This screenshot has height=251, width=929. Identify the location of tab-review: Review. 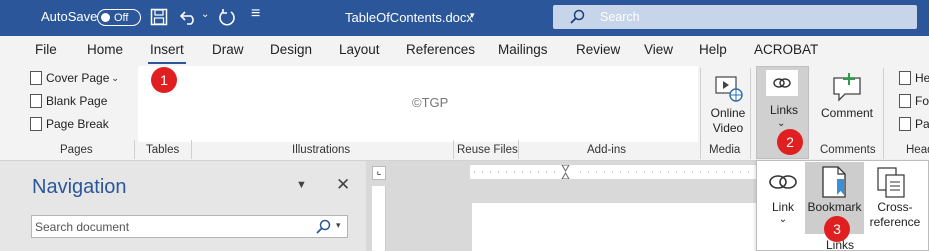
(598, 49).